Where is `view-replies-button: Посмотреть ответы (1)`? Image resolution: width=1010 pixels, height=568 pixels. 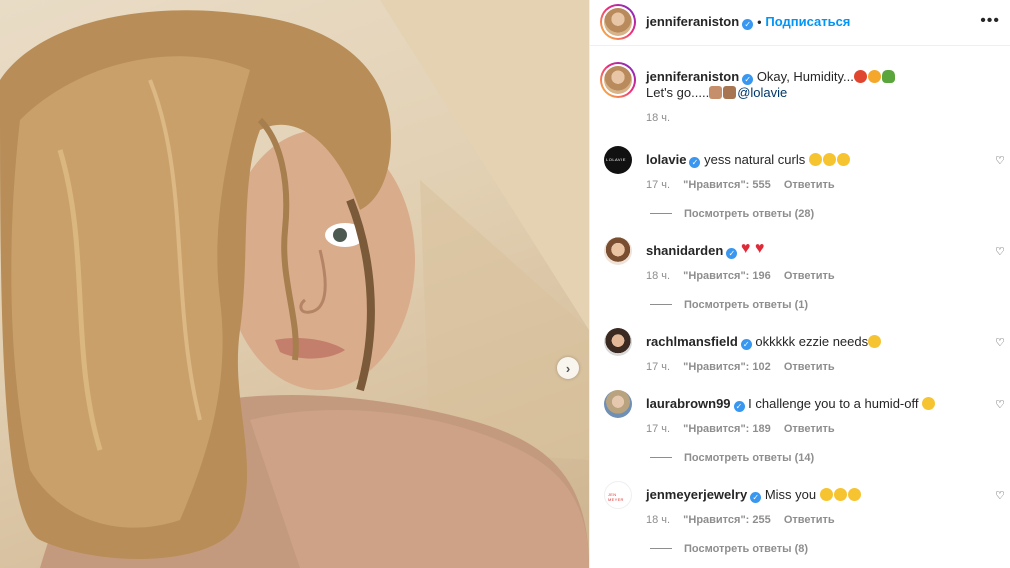
view-replies-button: Посмотреть ответы (1) is located at coordinates (729, 305).